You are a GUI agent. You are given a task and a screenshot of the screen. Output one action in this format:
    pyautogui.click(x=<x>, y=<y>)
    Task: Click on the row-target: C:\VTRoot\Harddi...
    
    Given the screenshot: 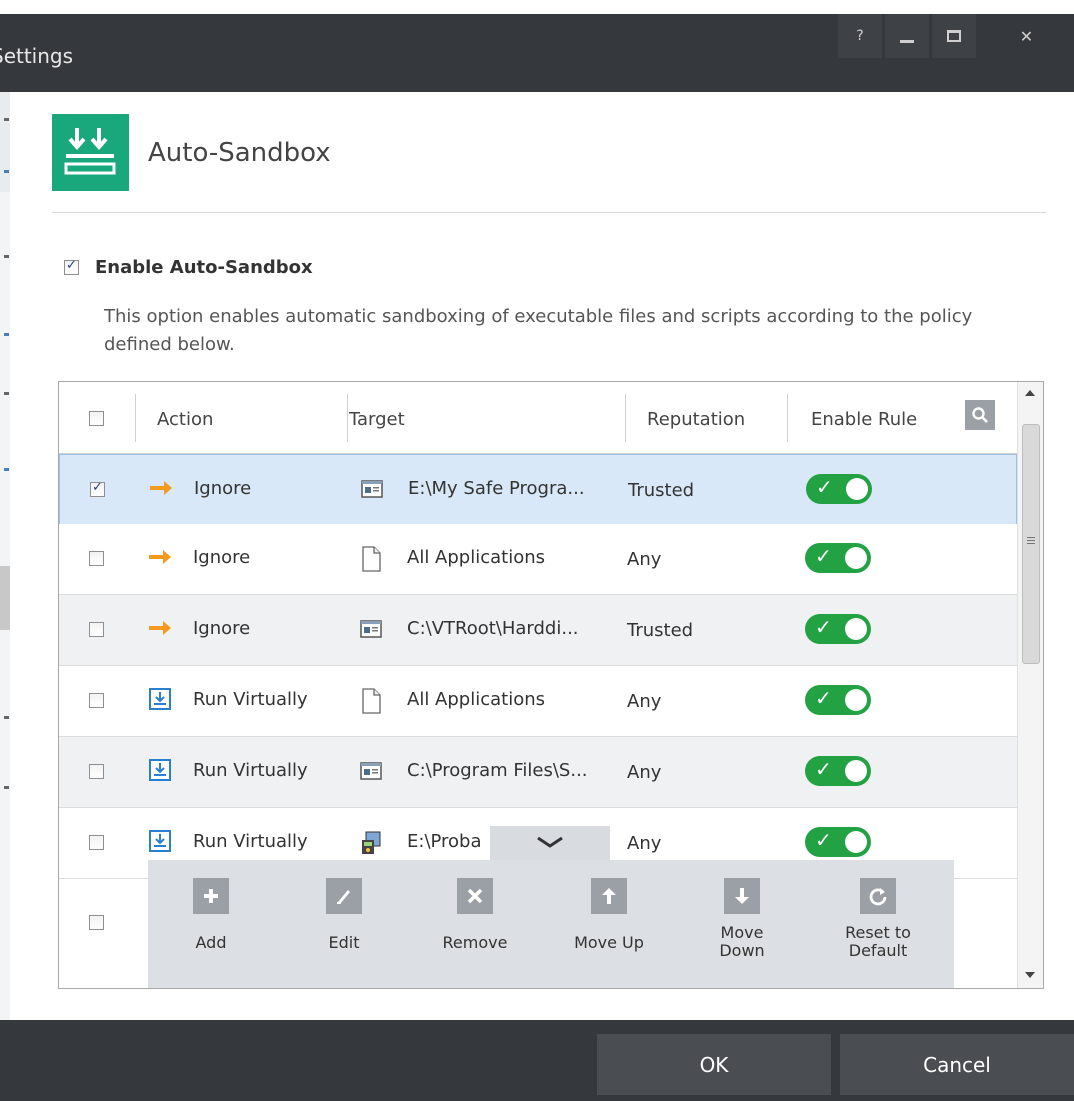 What is the action you would take?
    pyautogui.click(x=493, y=628)
    